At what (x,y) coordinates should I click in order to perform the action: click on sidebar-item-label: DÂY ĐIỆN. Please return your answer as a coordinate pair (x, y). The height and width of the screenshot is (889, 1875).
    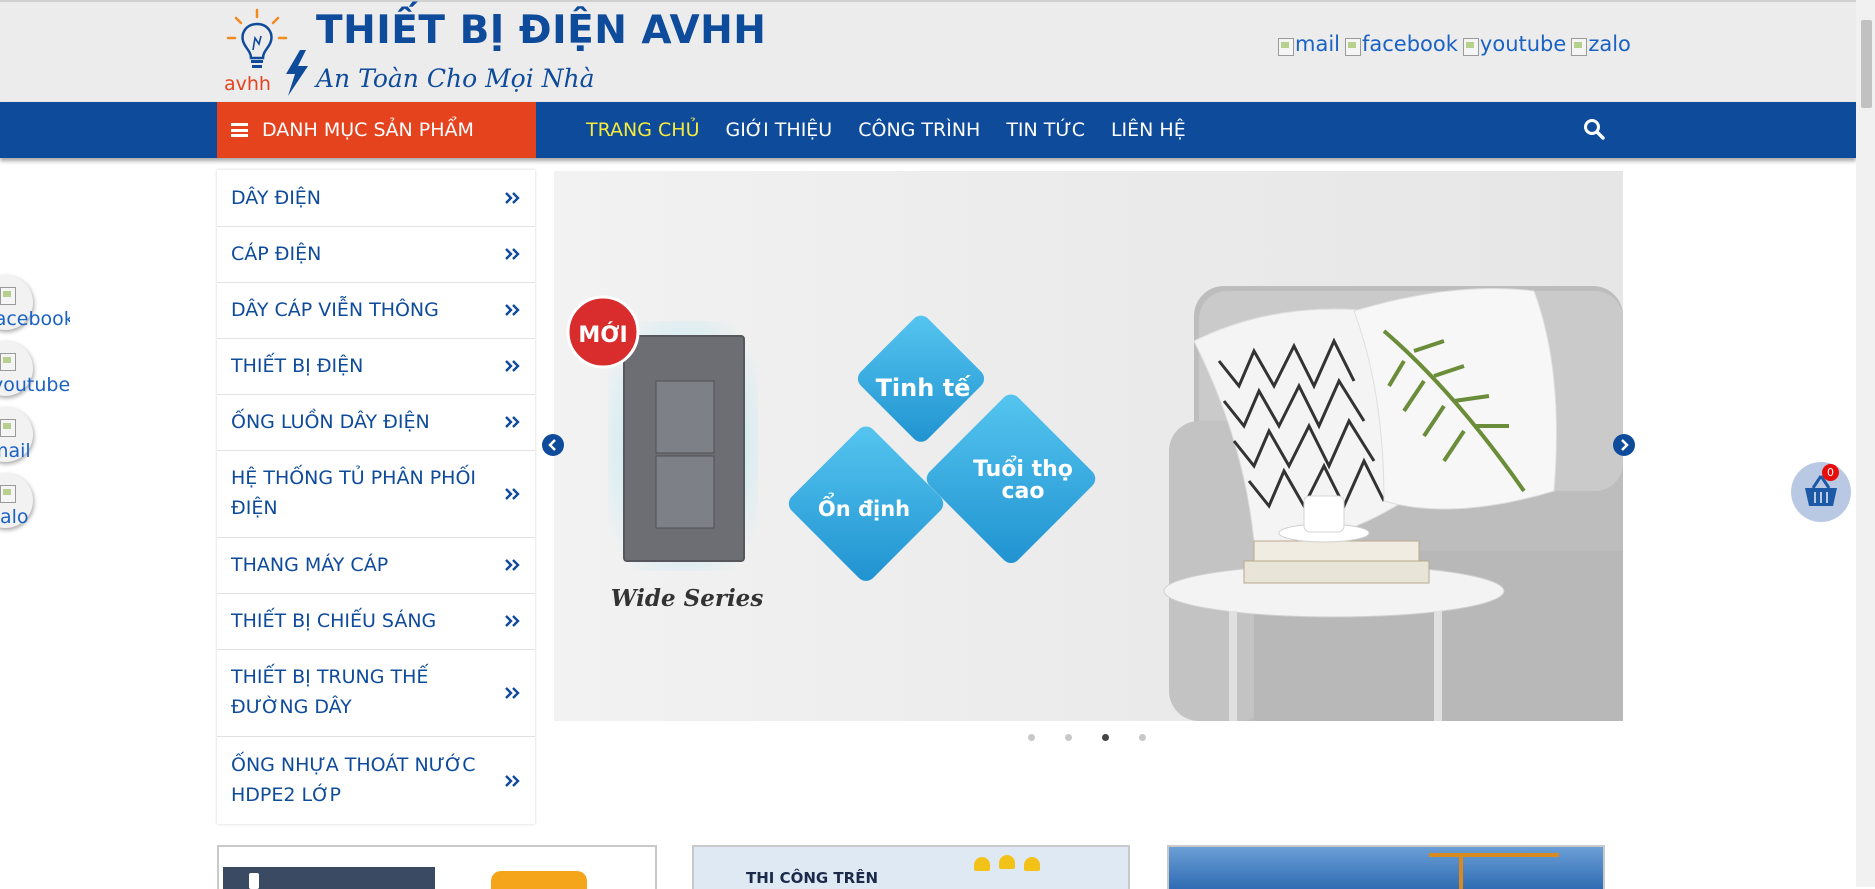
    Looking at the image, I should click on (276, 198).